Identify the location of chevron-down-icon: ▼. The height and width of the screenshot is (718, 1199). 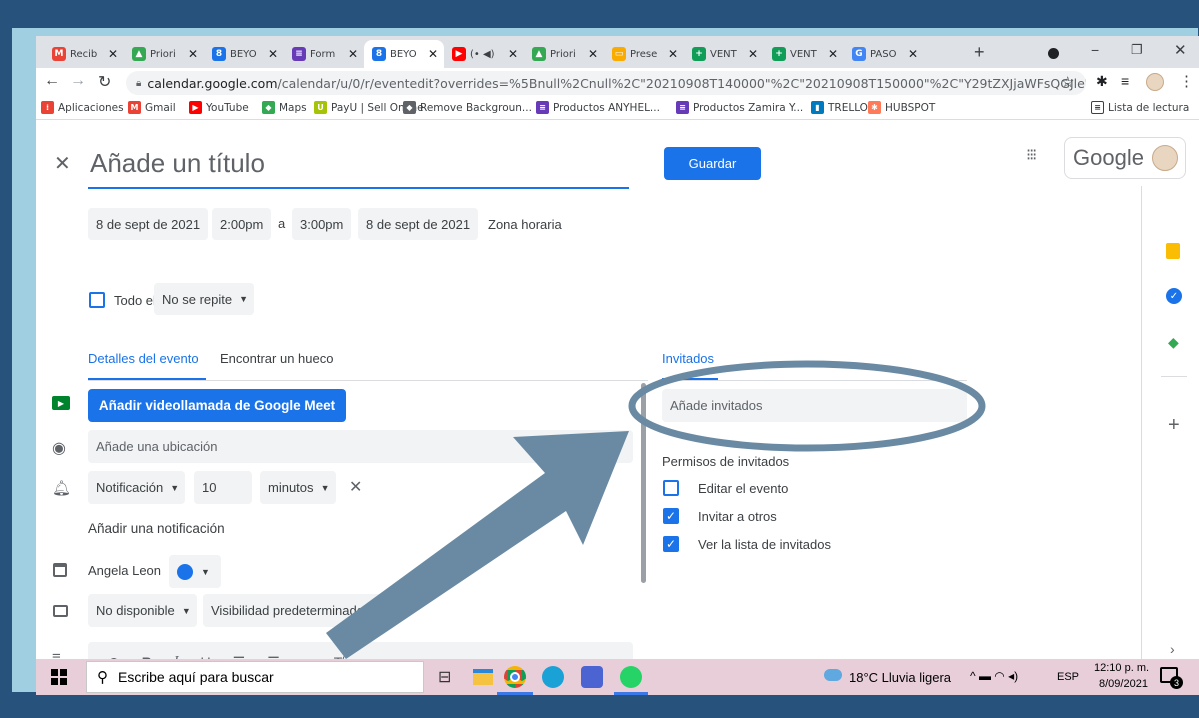
(186, 610).